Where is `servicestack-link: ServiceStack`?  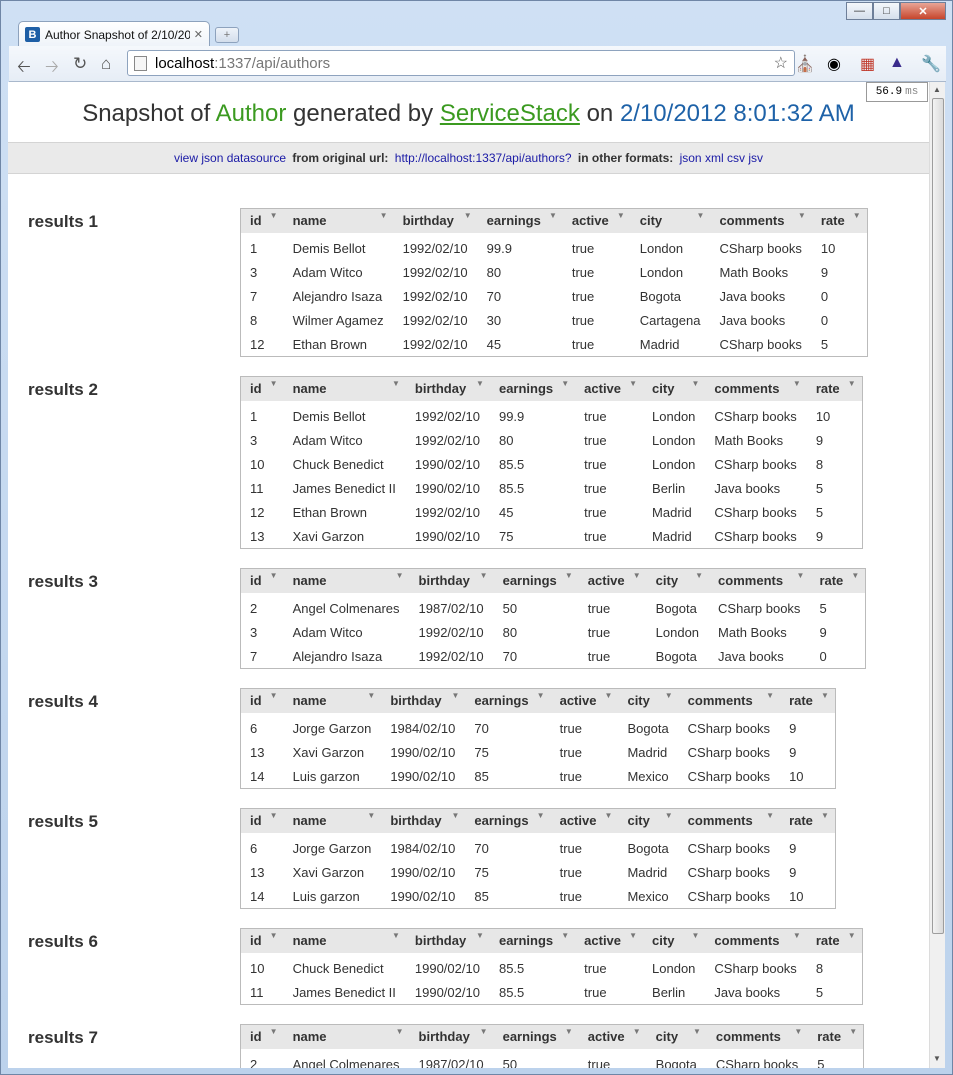 servicestack-link: ServiceStack is located at coordinates (510, 113).